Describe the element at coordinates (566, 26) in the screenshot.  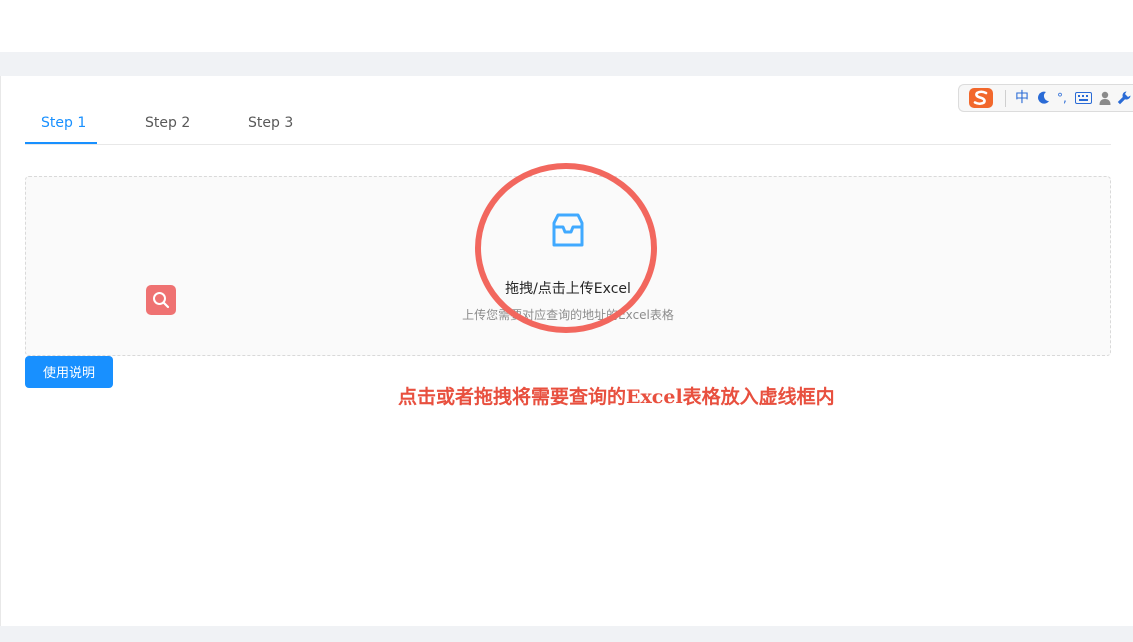
I see `top-bar` at that location.